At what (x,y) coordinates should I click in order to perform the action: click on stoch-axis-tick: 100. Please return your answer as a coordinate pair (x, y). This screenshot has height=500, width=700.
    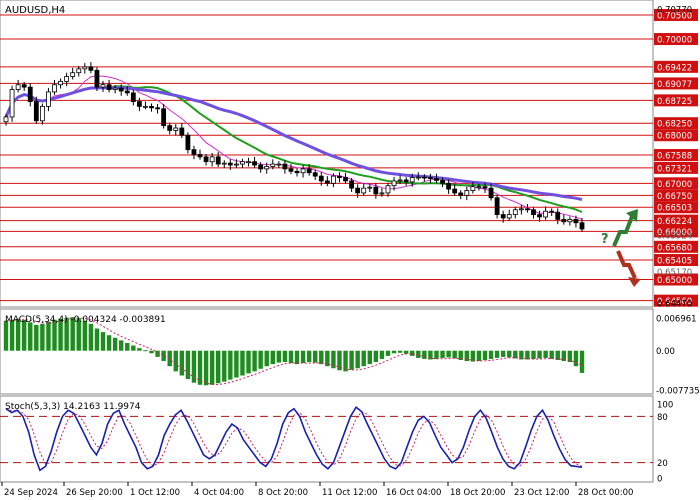
    Looking at the image, I should click on (665, 406).